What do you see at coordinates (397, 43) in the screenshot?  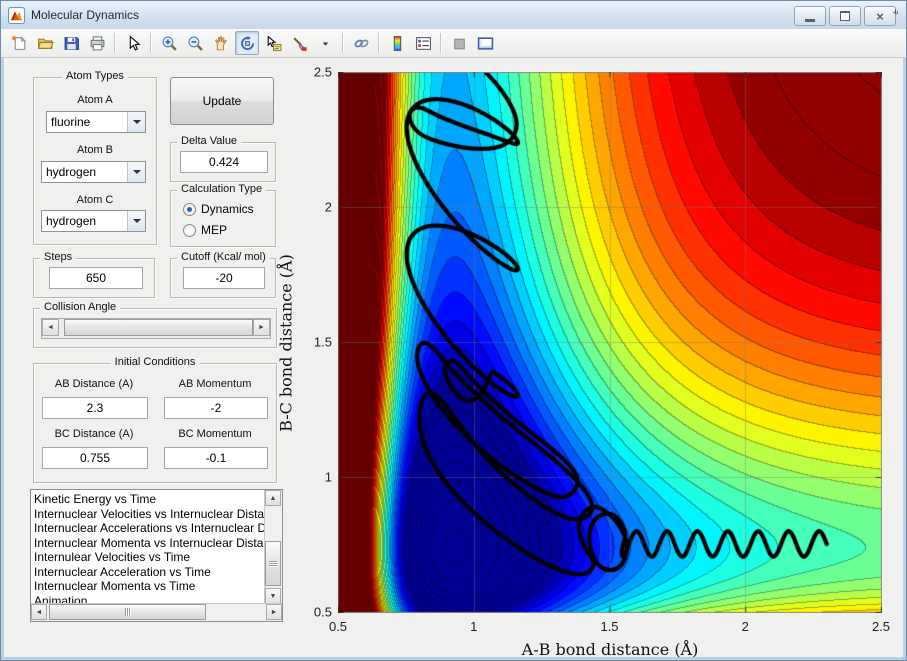 I see `insert-colorbar-icon` at bounding box center [397, 43].